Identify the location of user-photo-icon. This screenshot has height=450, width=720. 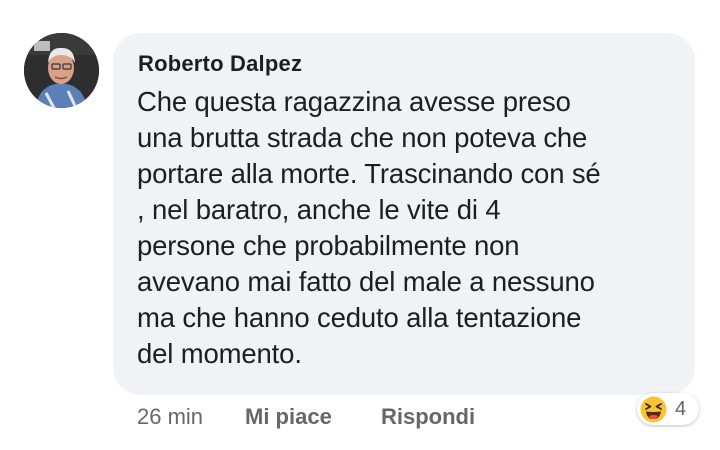
(61, 70).